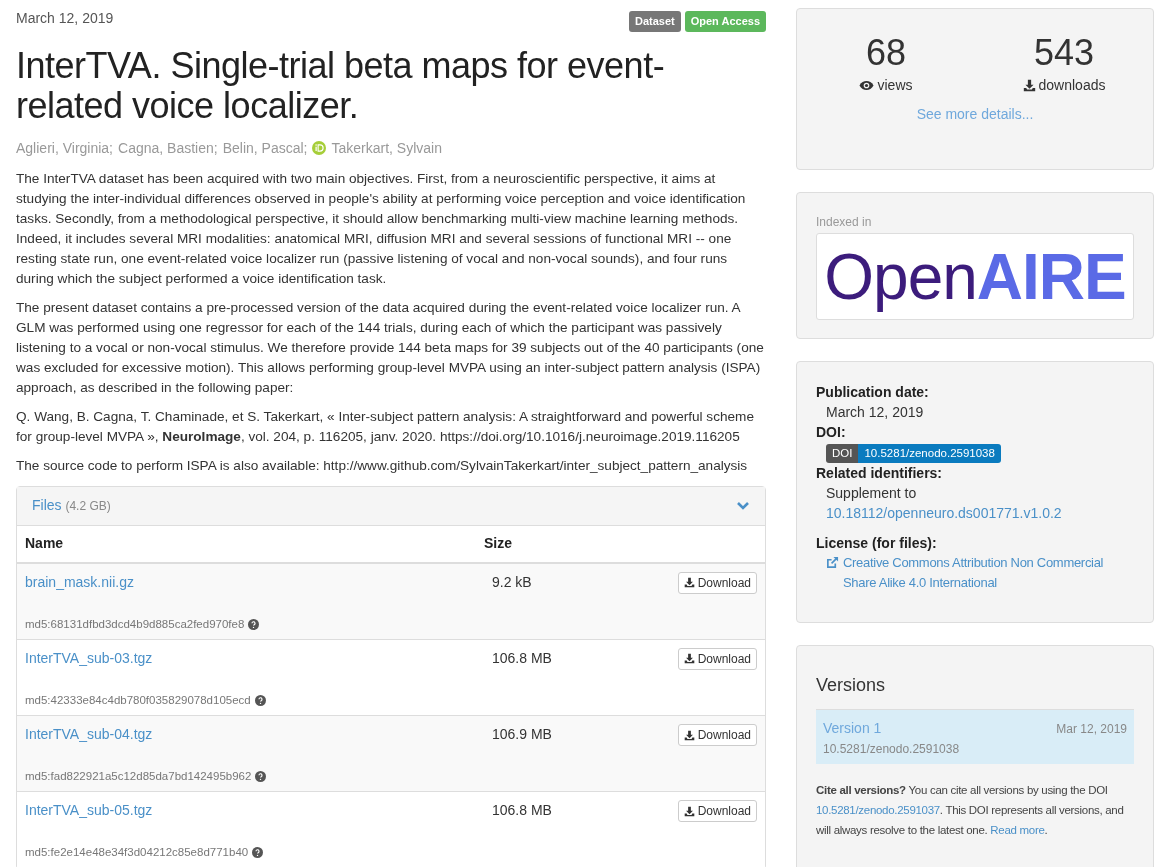 The width and height of the screenshot is (1161, 867). What do you see at coordinates (875, 412) in the screenshot?
I see `field-value: March 12, 2019` at bounding box center [875, 412].